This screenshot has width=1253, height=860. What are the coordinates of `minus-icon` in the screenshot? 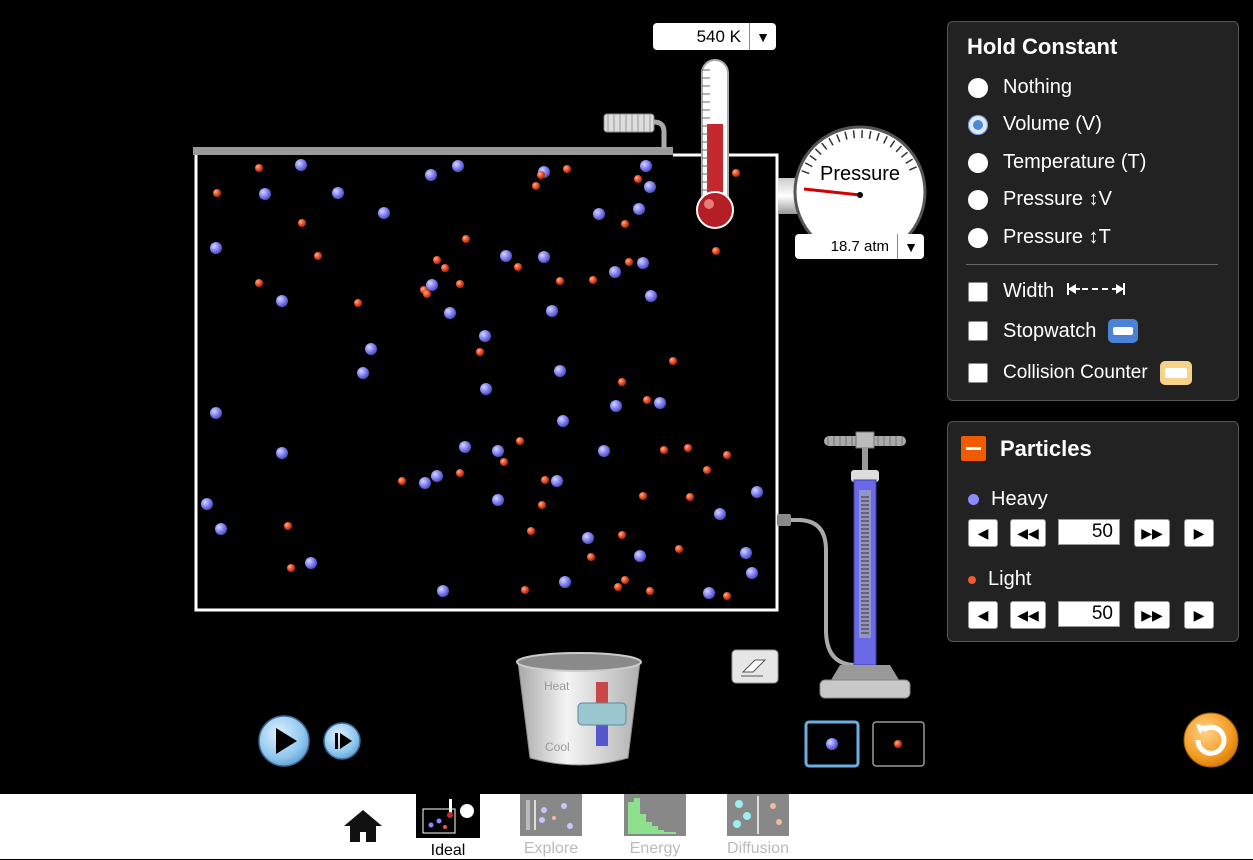 It's located at (973, 448).